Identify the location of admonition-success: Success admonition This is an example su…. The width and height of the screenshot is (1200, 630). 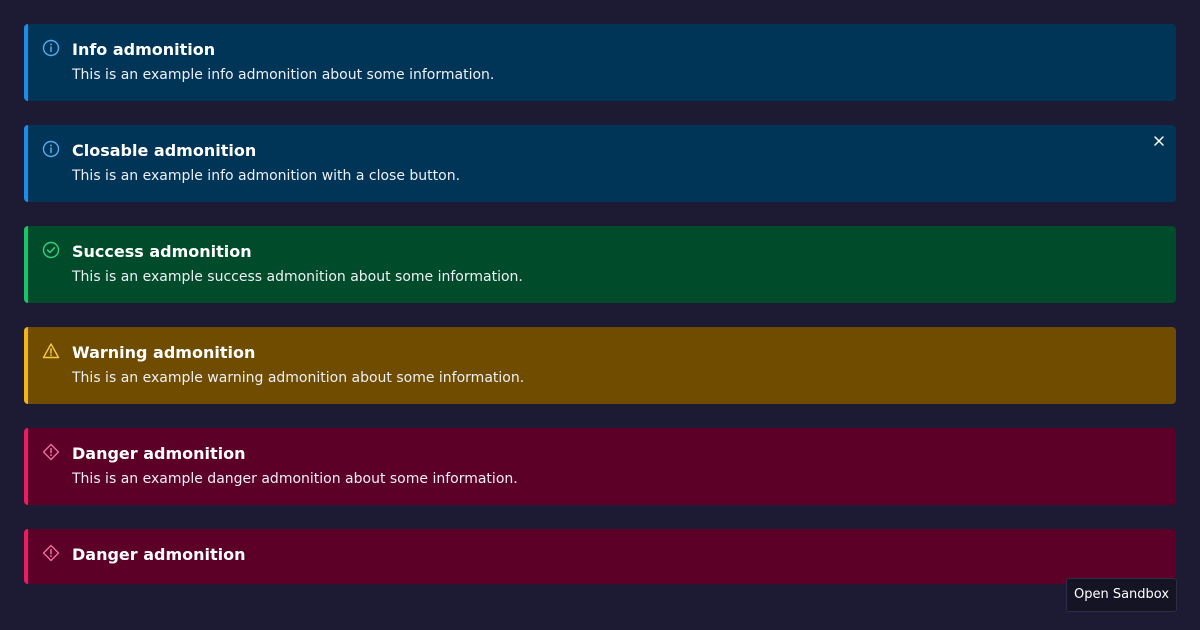
(600, 264).